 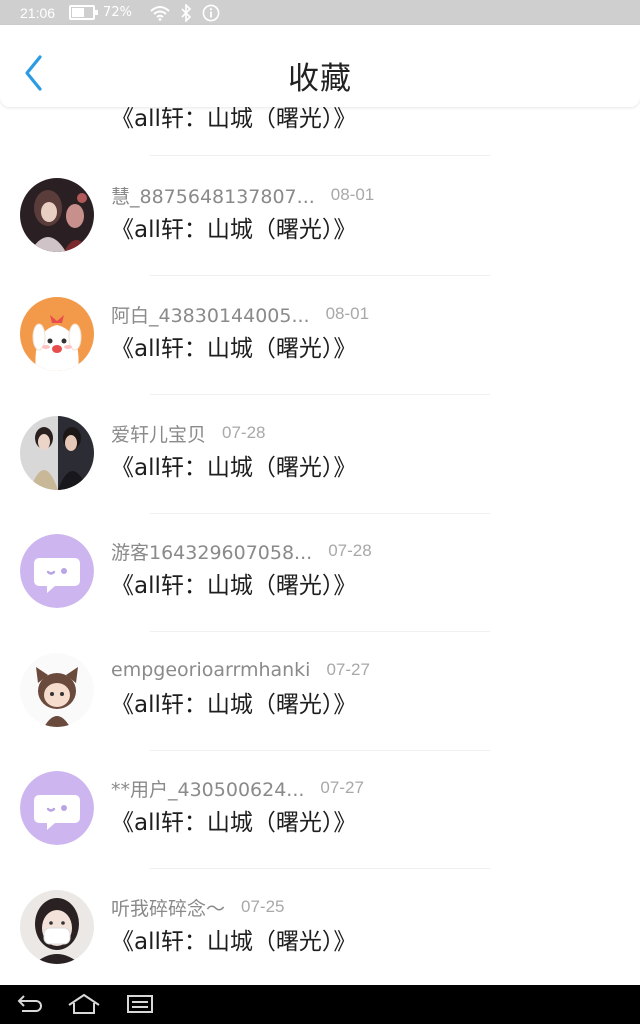 I want to click on item-meta: empgeorioarrmhanki 07-27, so click(x=240, y=670).